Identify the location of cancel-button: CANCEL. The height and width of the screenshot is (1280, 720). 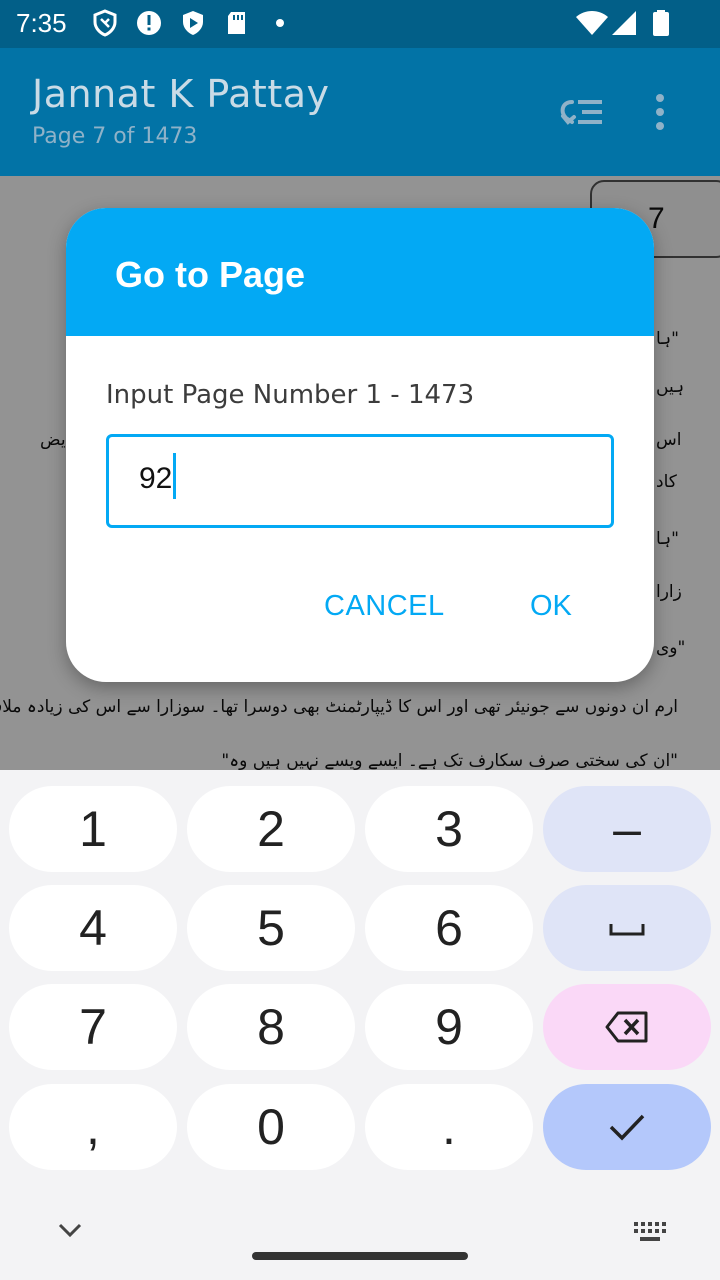
(384, 606).